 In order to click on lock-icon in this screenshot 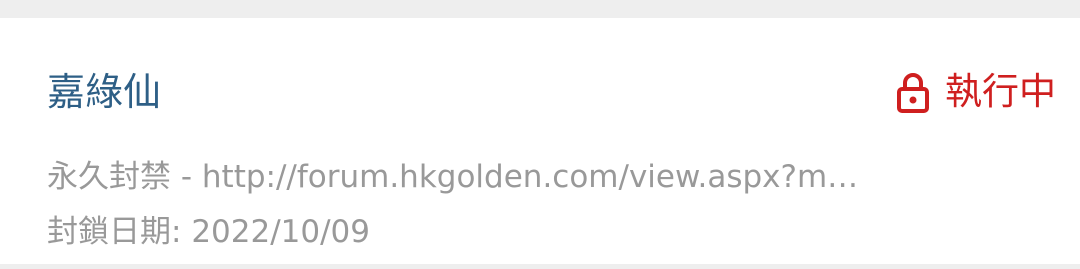, I will do `click(913, 93)`.